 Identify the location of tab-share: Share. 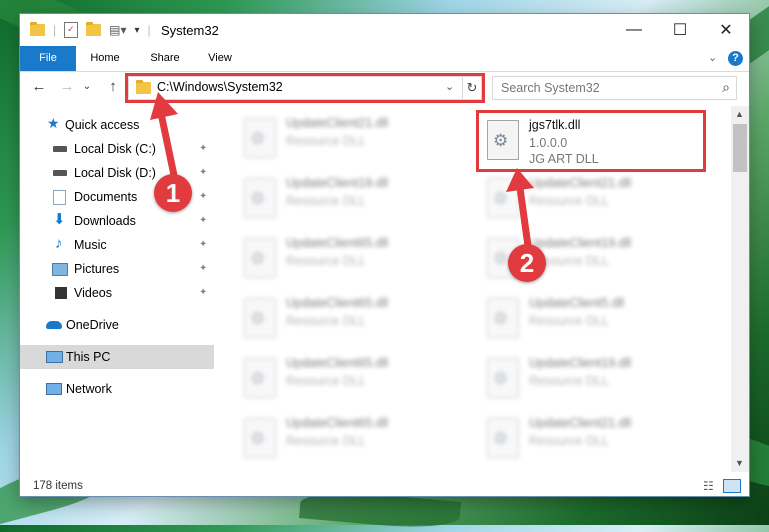
(165, 58).